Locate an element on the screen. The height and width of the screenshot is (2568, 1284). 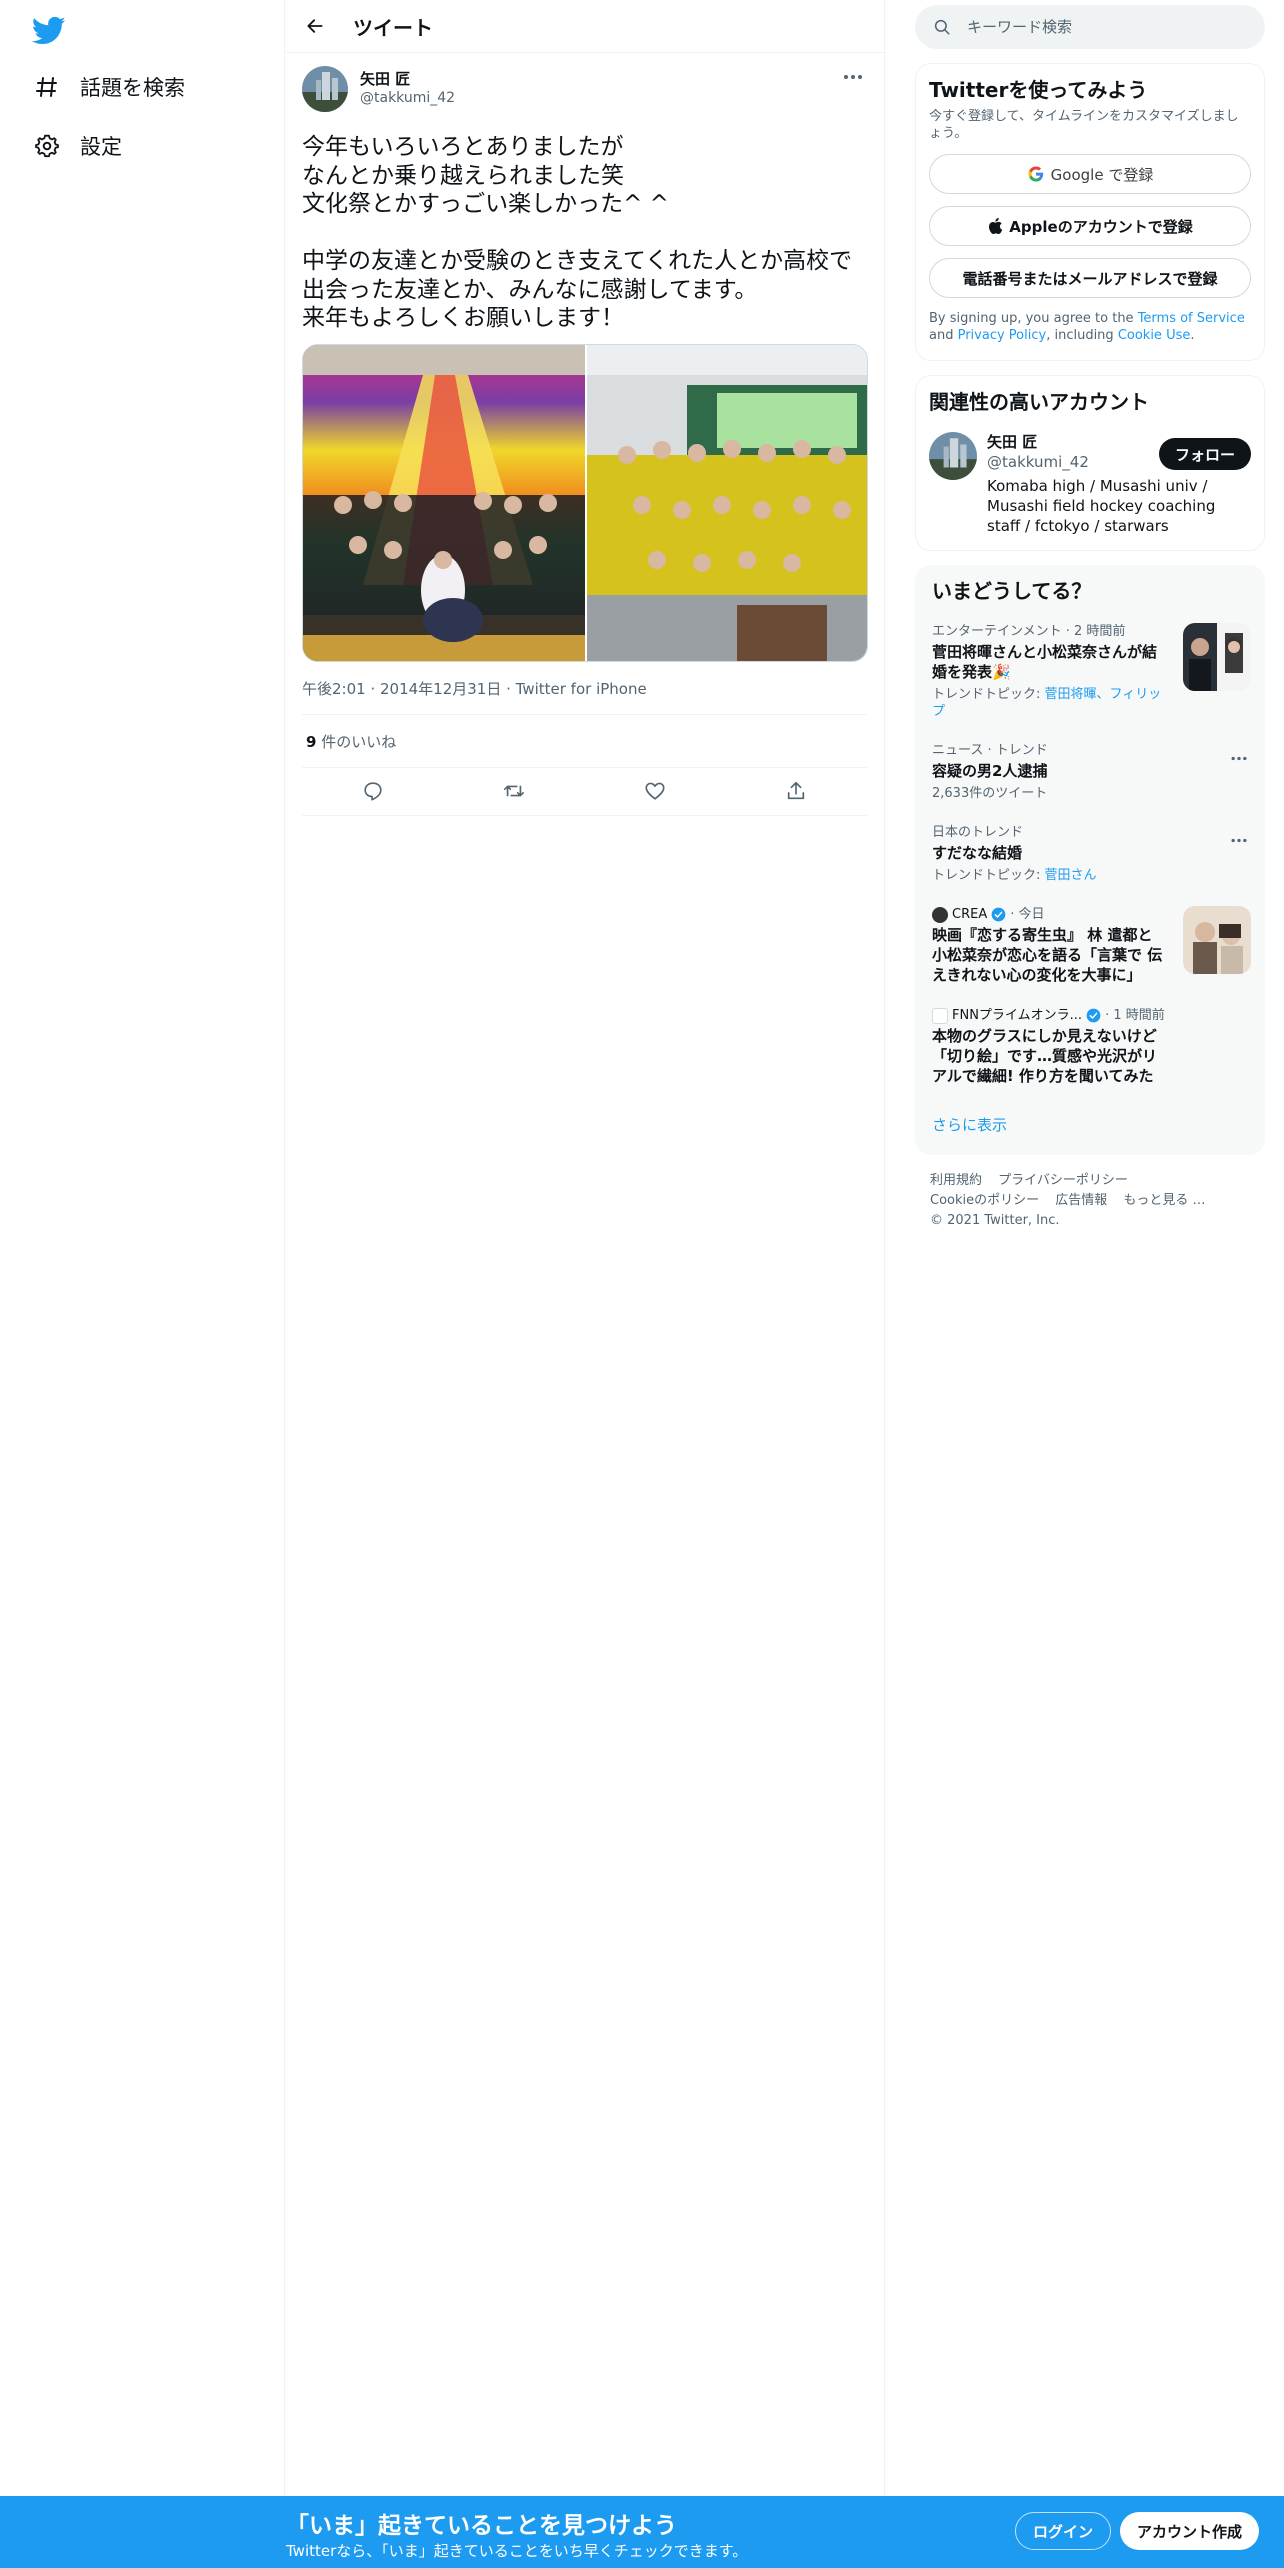
main-header: ツイート is located at coordinates (584, 26).